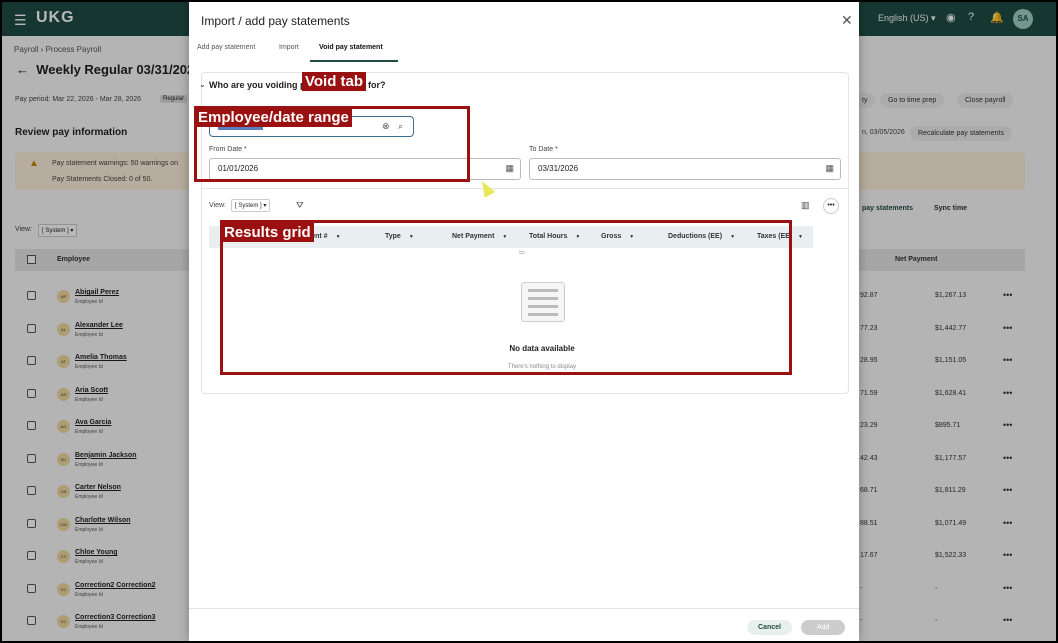  Describe the element at coordinates (226, 47) in the screenshot. I see `tab-add-pay-statement: Add pay statement` at that location.